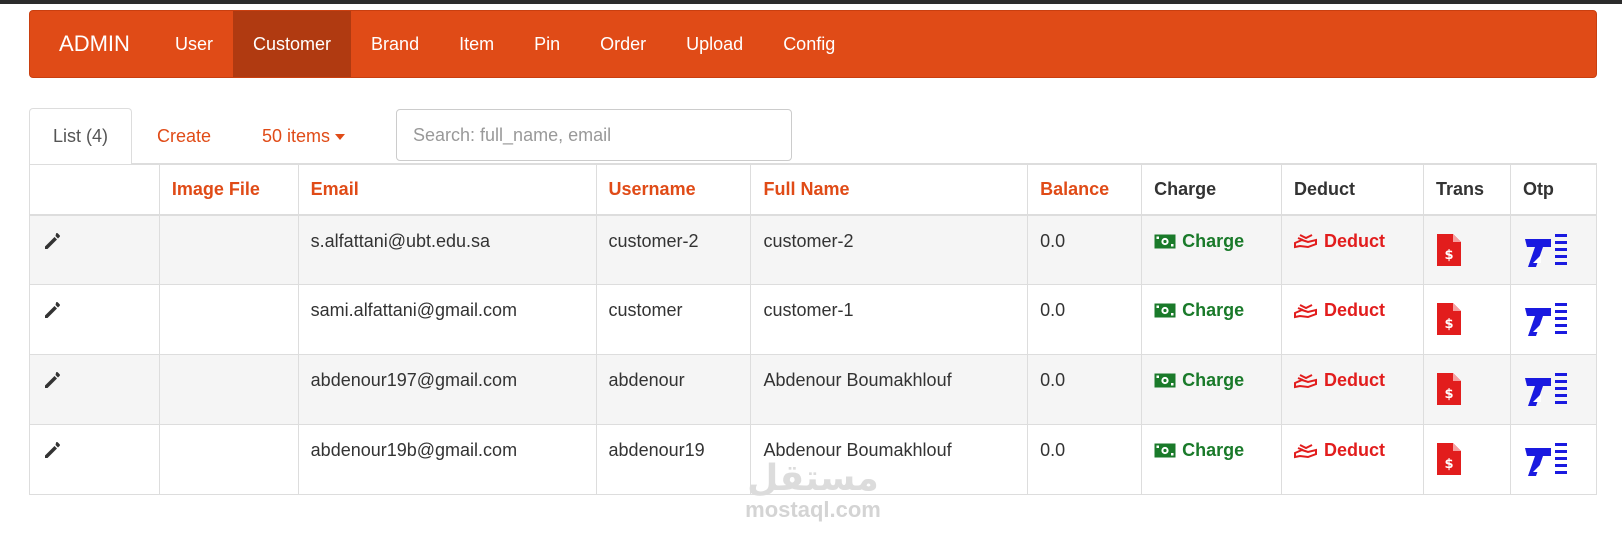  Describe the element at coordinates (296, 136) in the screenshot. I see `page-size-label: 50 items` at that location.